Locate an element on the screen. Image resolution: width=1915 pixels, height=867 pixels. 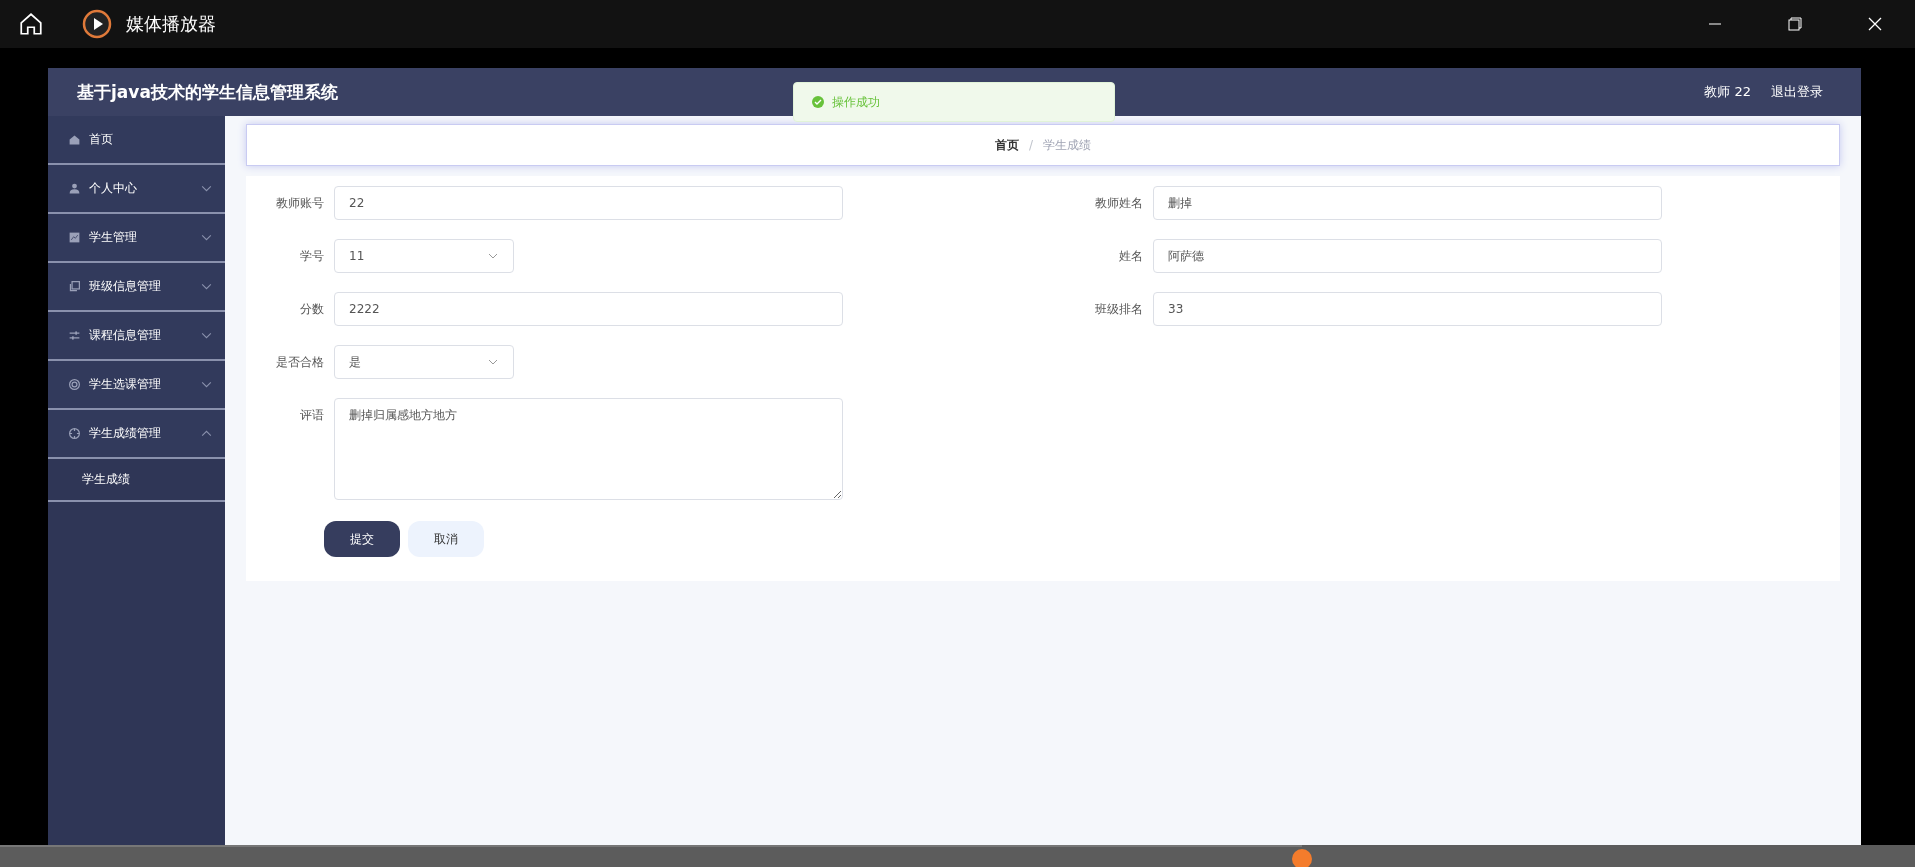
sidebar-item: 学生管理 is located at coordinates (136, 238).